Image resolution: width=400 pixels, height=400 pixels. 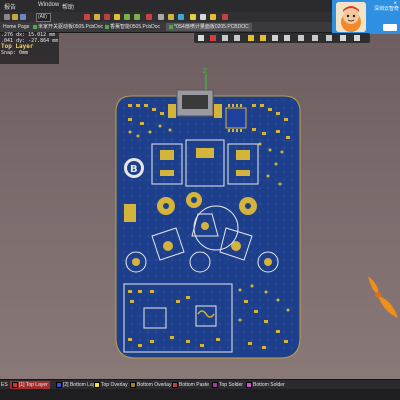 What do you see at coordinates (205, 71) in the screenshot?
I see `svg-text: Z` at bounding box center [205, 71].